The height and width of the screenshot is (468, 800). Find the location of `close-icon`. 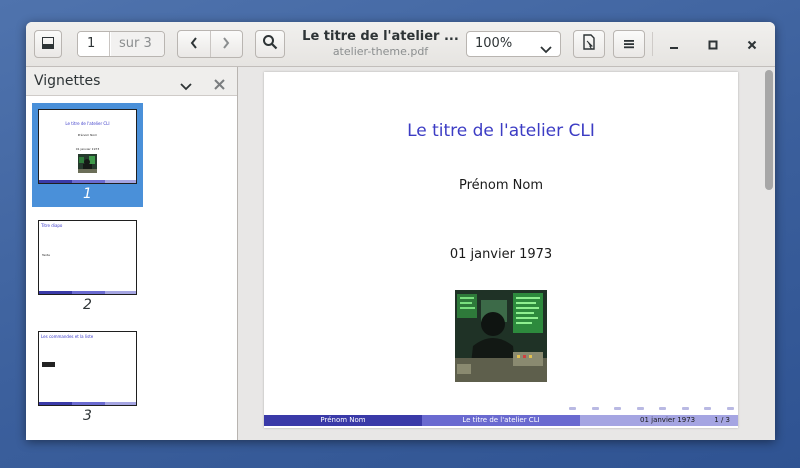

close-icon is located at coordinates (752, 44).